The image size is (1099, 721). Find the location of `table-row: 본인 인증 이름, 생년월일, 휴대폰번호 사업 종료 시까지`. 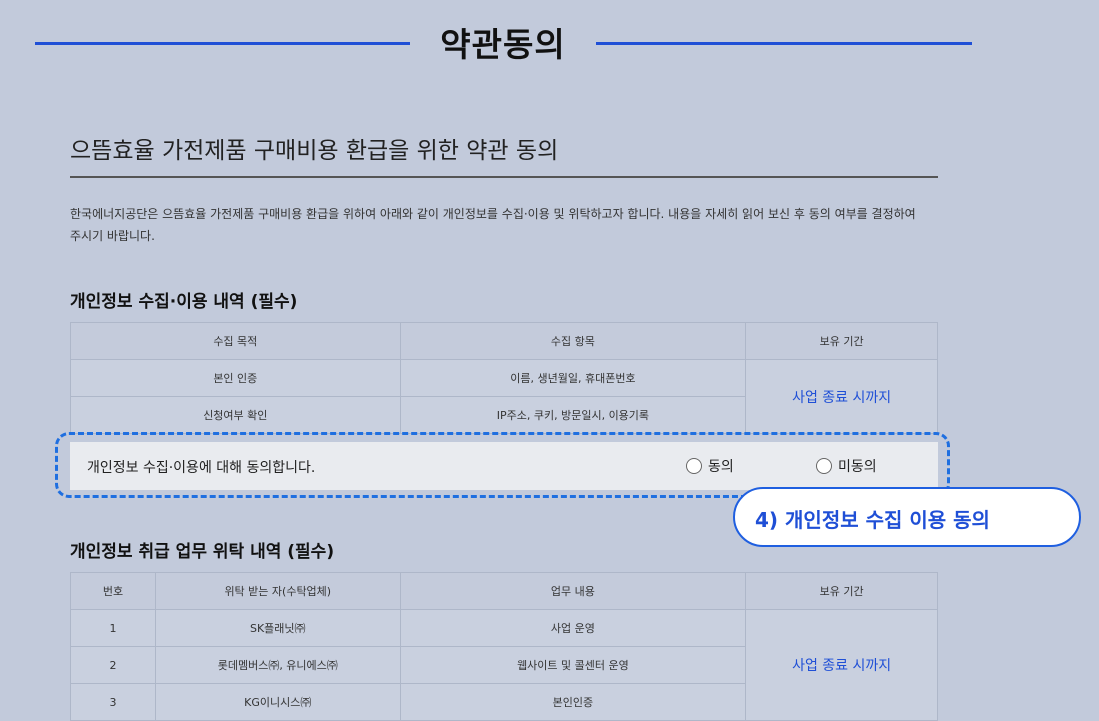

table-row: 본인 인증 이름, 생년월일, 휴대폰번호 사업 종료 시까지 is located at coordinates (504, 396).